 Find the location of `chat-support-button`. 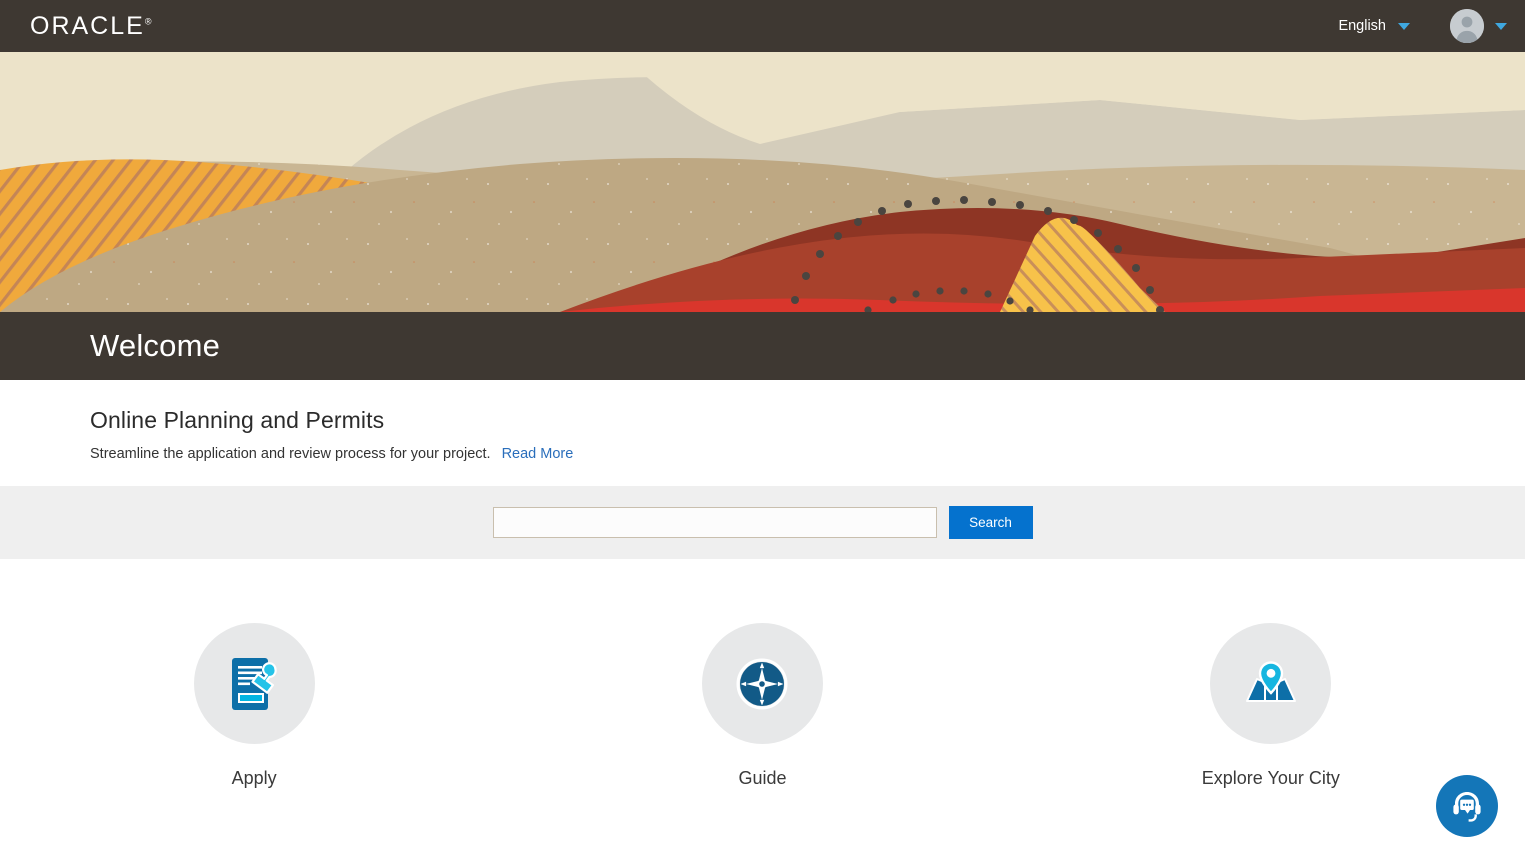

chat-support-button is located at coordinates (1467, 806).